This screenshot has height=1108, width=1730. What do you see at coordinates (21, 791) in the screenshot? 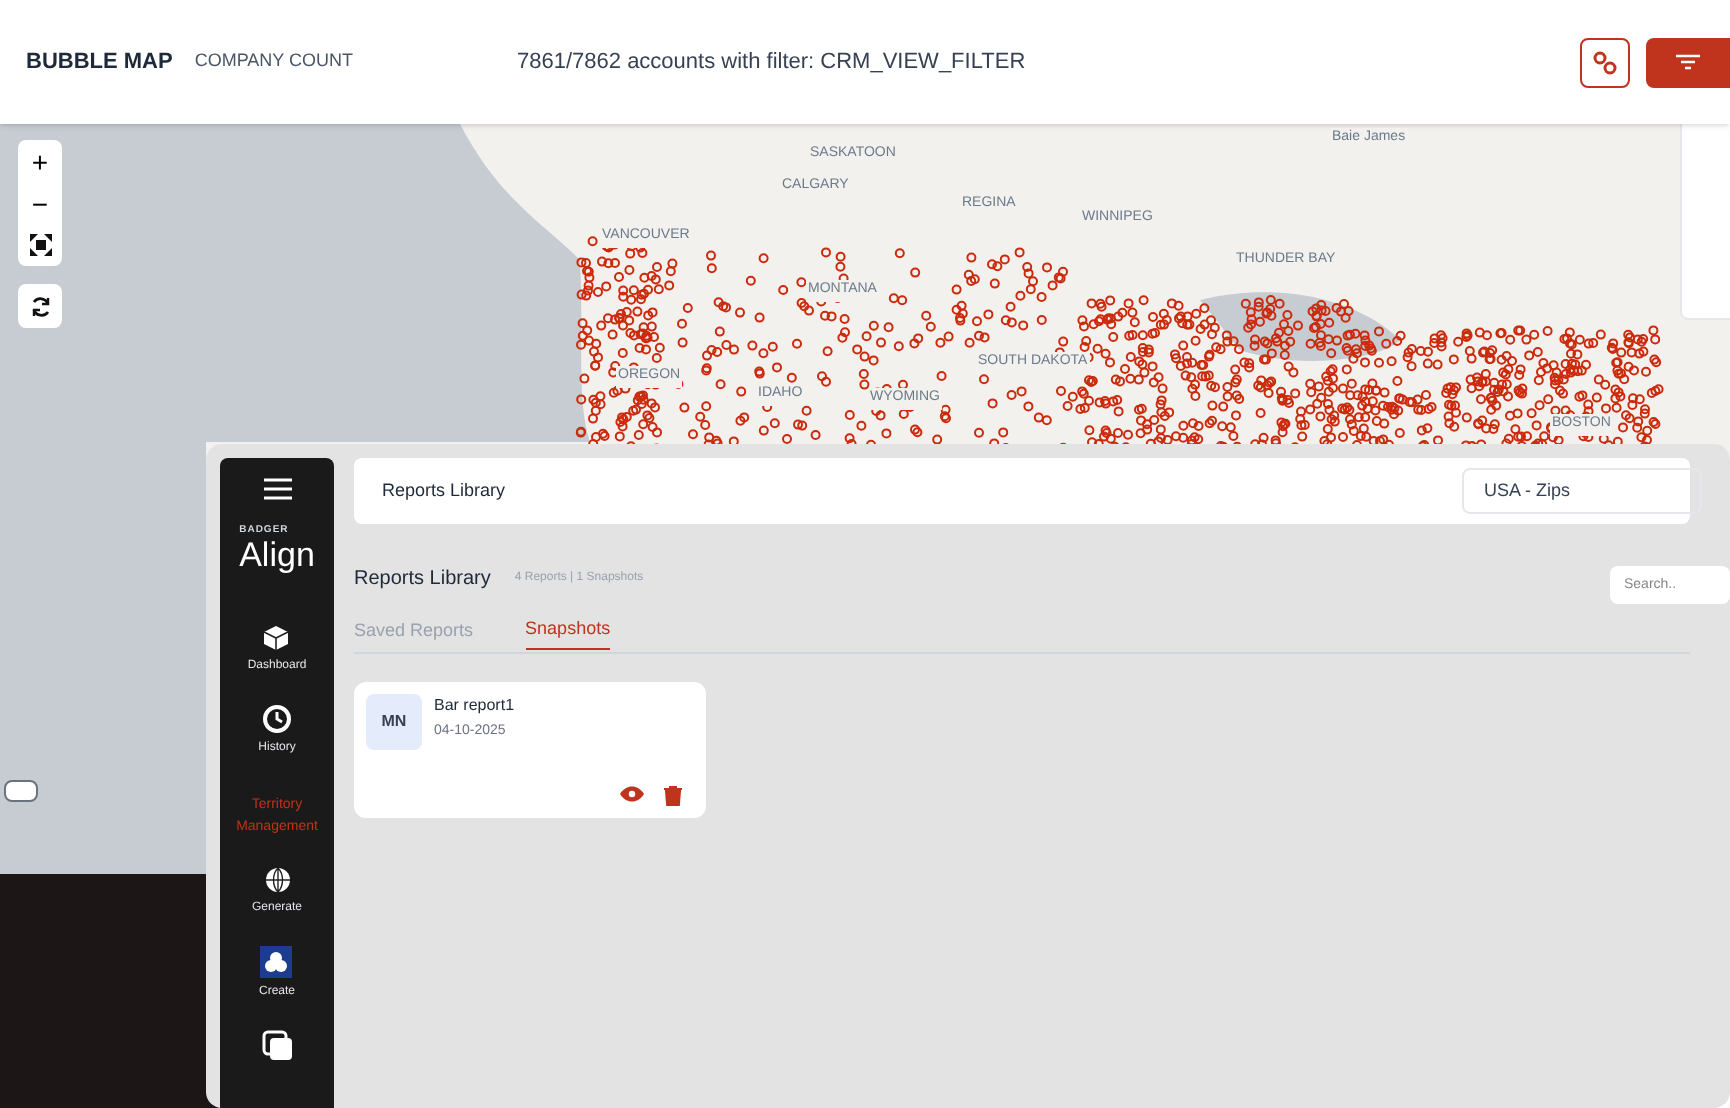
I see `toggle-handle` at bounding box center [21, 791].